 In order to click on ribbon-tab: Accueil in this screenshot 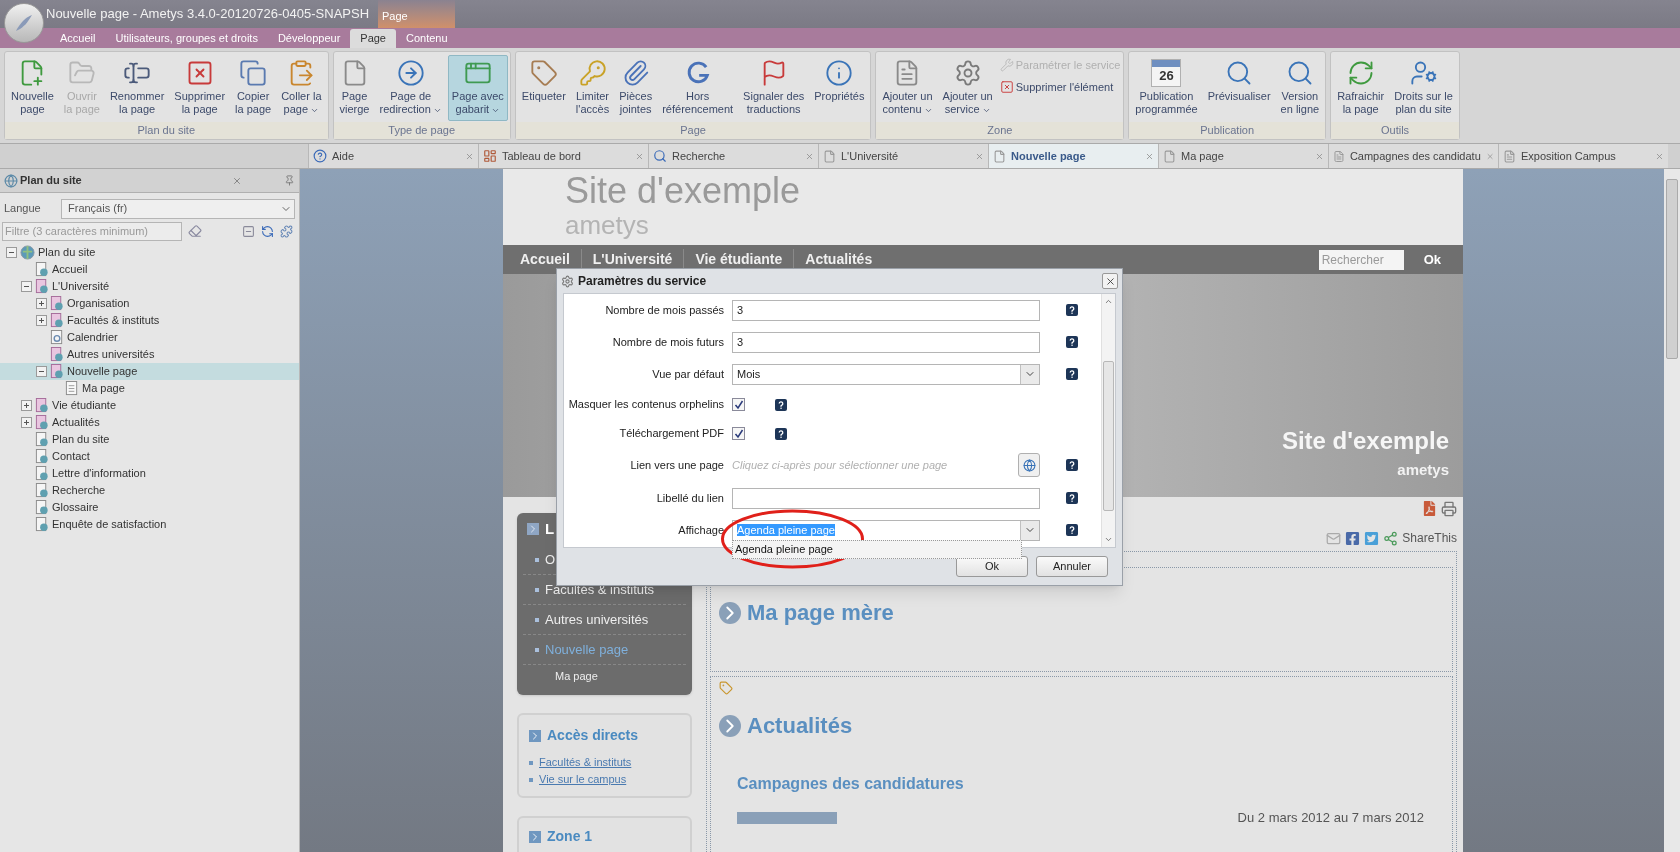, I will do `click(78, 38)`.